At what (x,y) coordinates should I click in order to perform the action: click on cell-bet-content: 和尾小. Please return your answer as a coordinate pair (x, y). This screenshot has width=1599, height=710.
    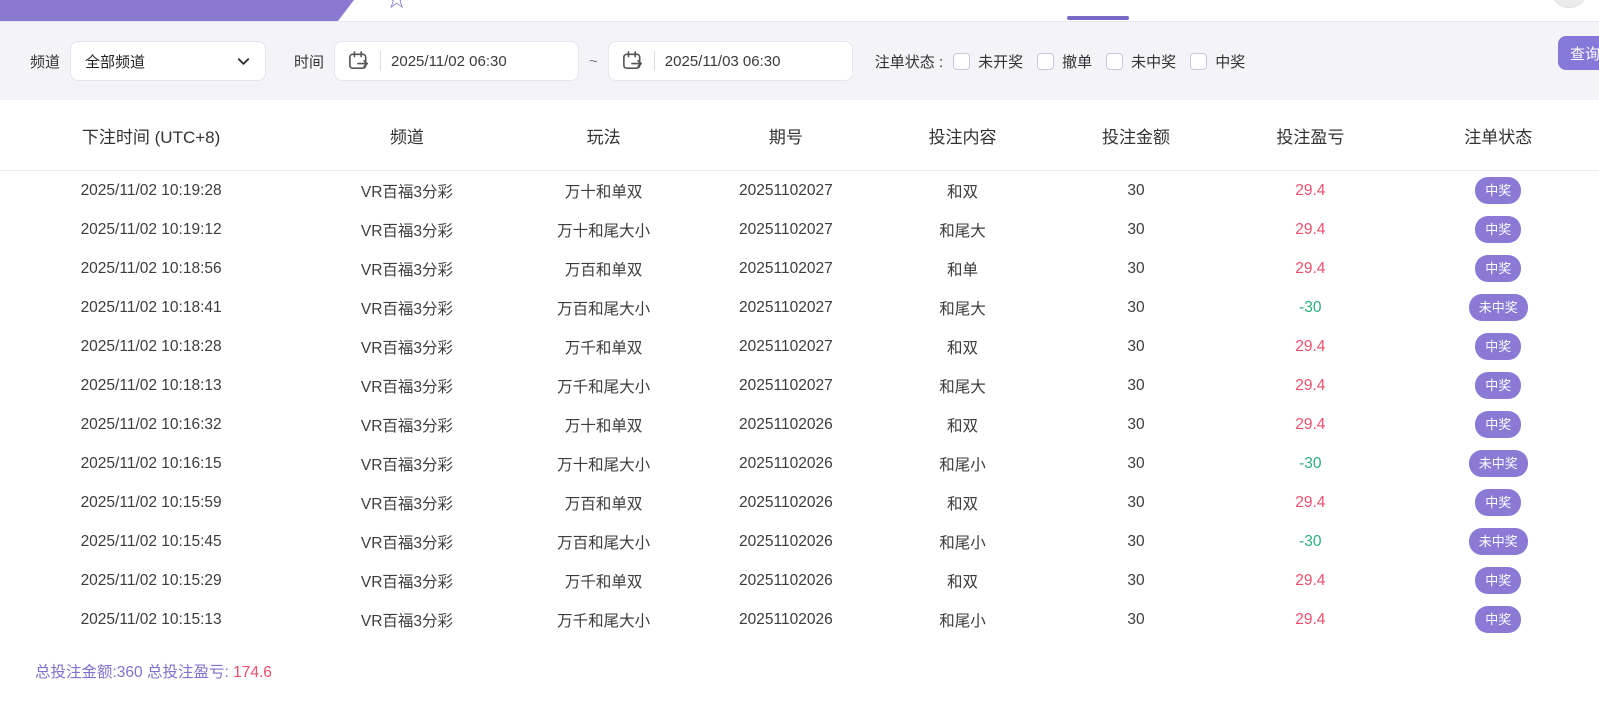
    Looking at the image, I should click on (962, 465).